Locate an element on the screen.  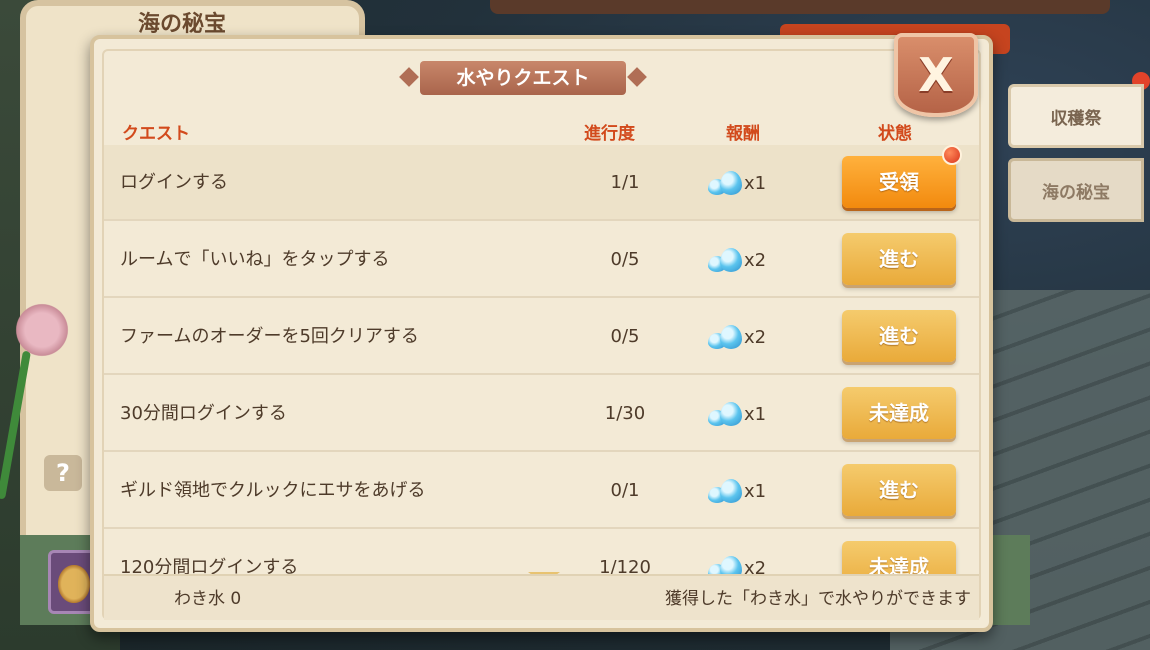
notification-badge is located at coordinates (952, 155).